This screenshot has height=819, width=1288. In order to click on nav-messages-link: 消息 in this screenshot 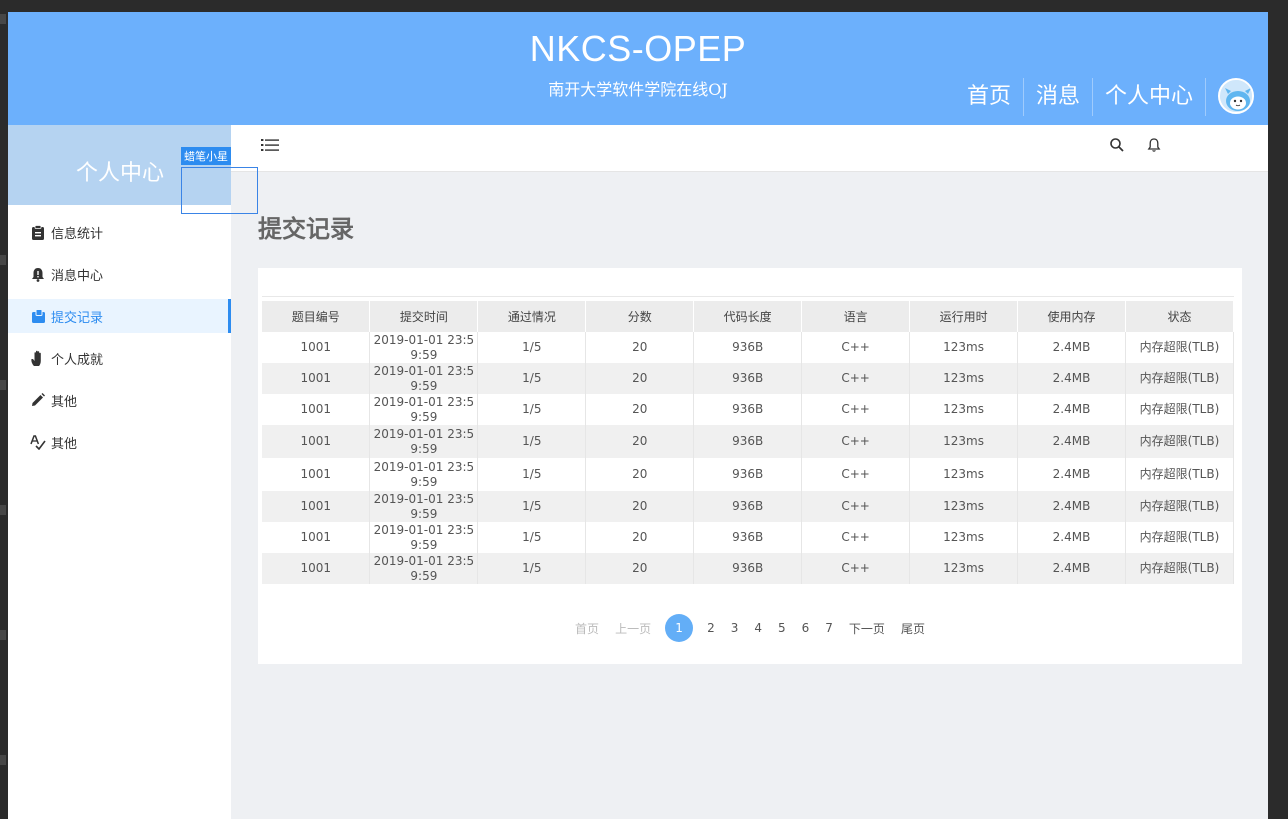, I will do `click(1057, 97)`.